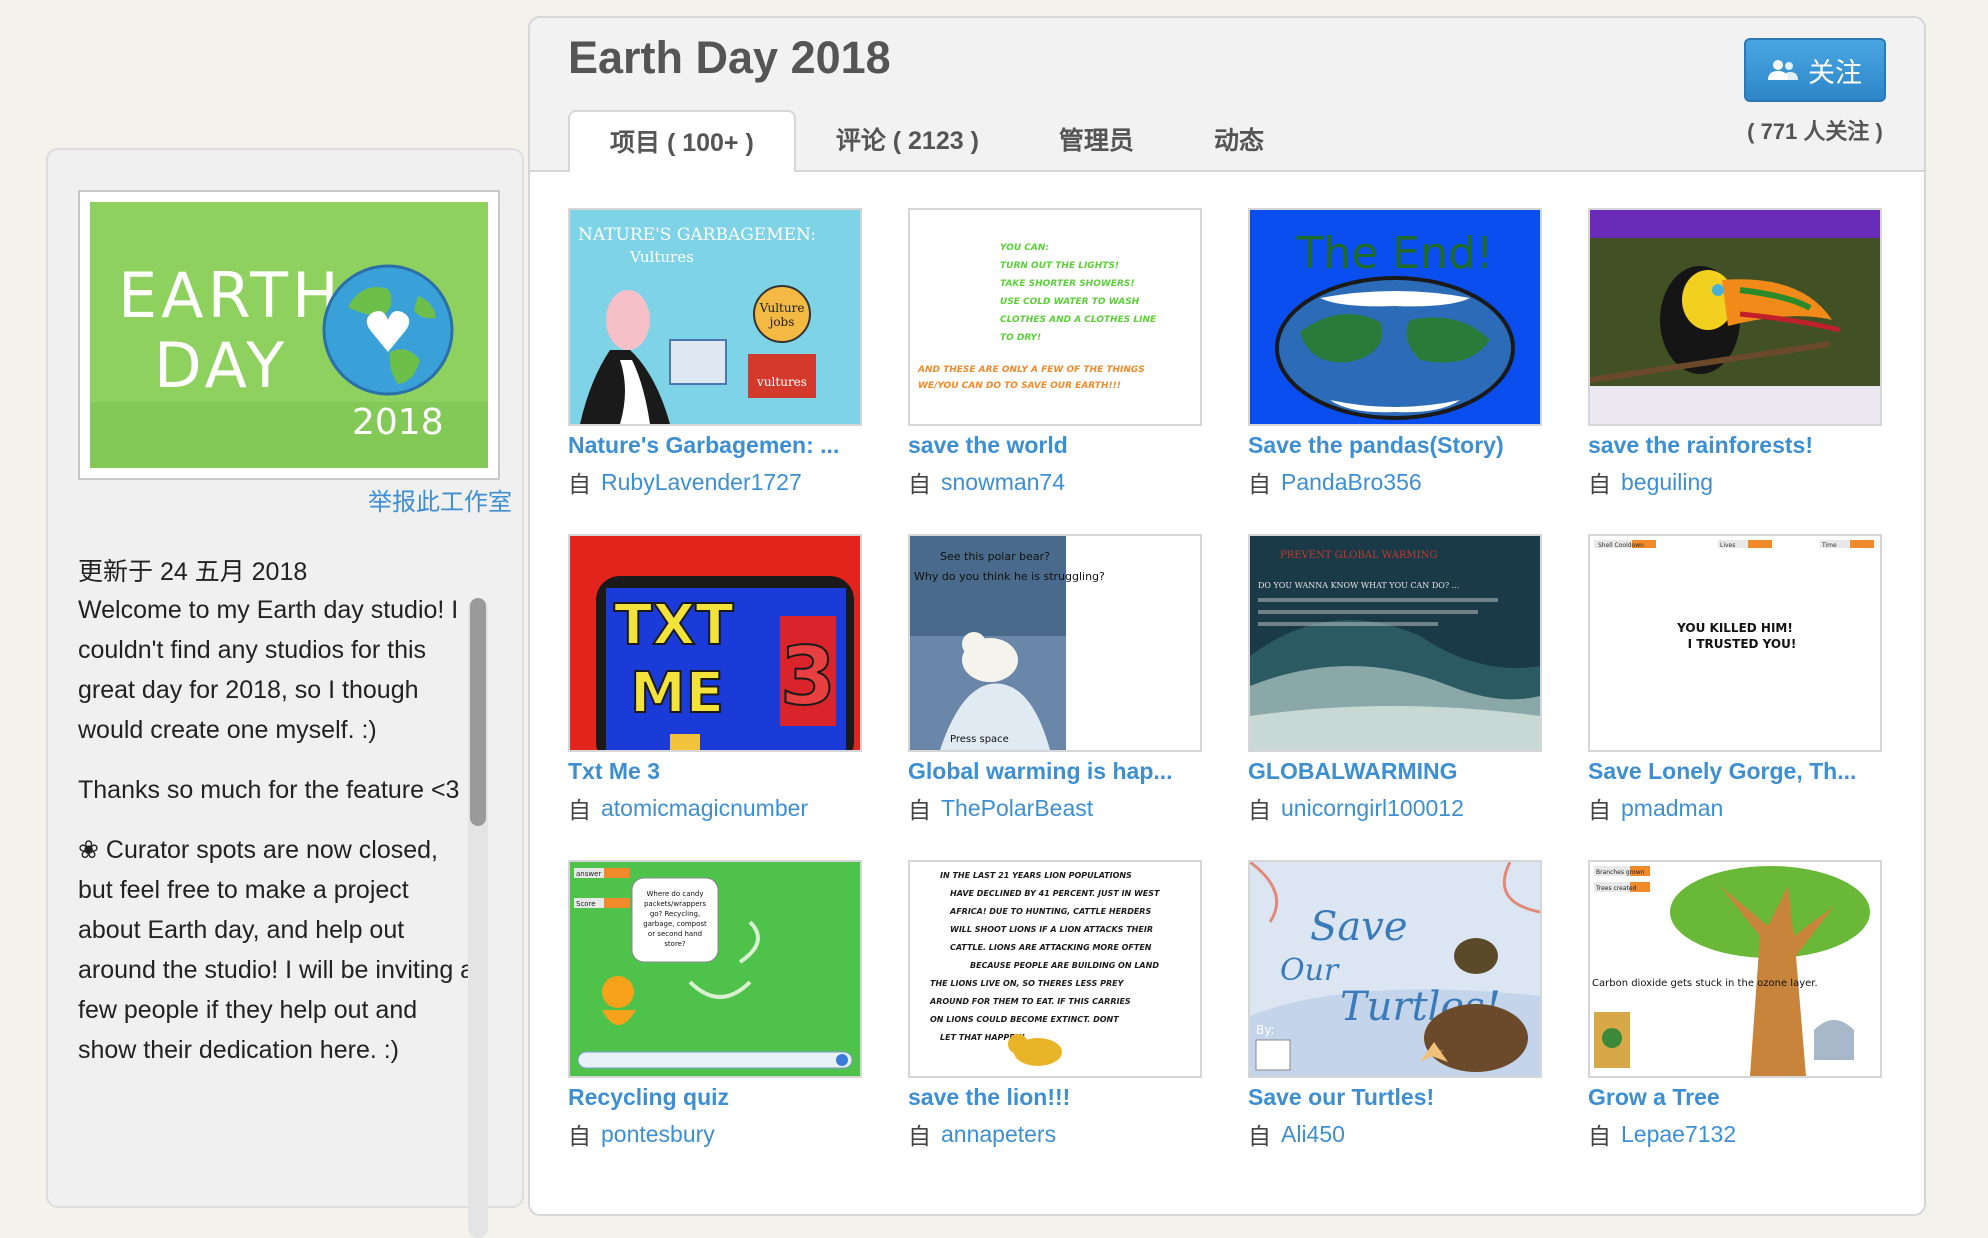  I want to click on svg-text: TO DRY!, so click(1020, 338).